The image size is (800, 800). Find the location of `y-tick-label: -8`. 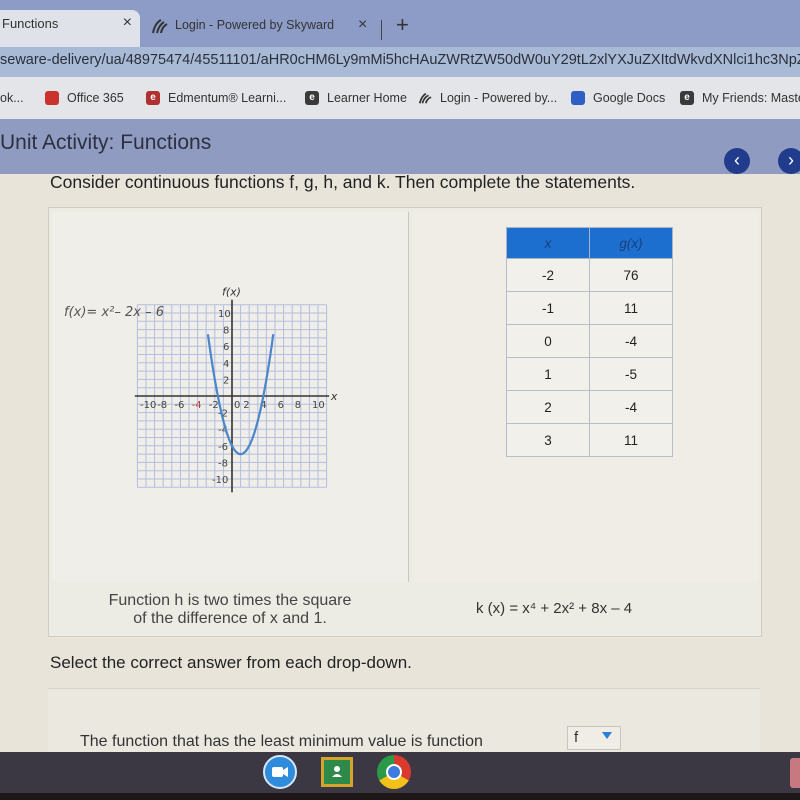

y-tick-label: -8 is located at coordinates (223, 463).